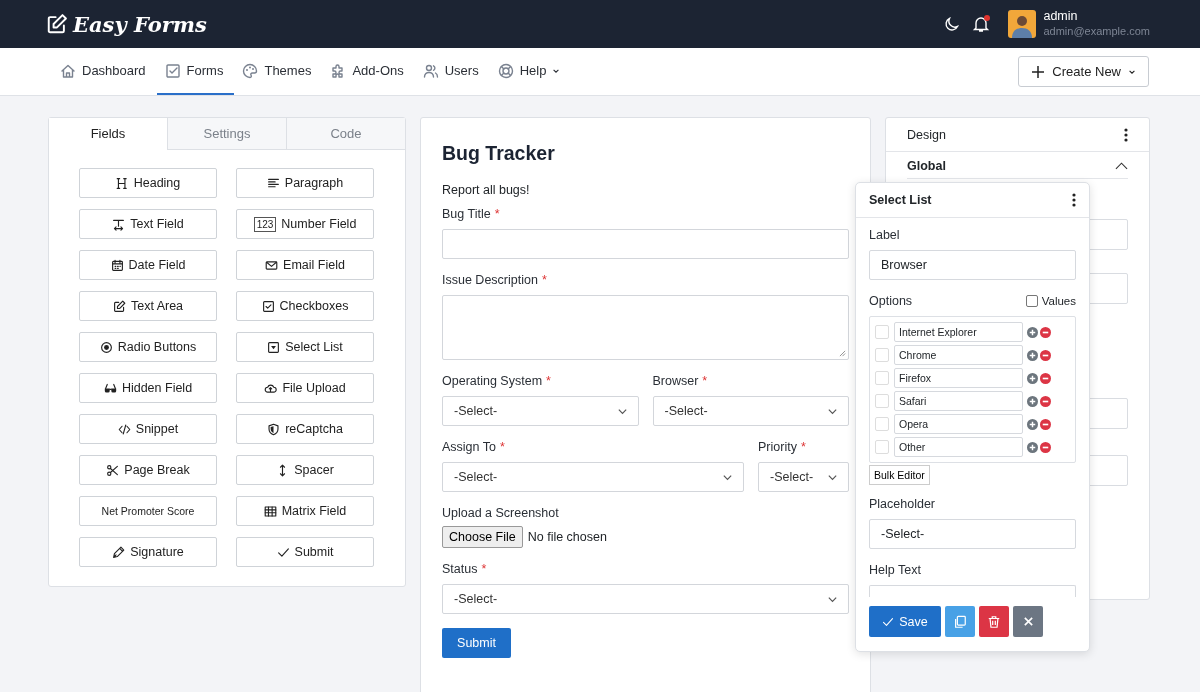 This screenshot has width=1200, height=692. Describe the element at coordinates (274, 429) in the screenshot. I see `shield-icon` at that location.